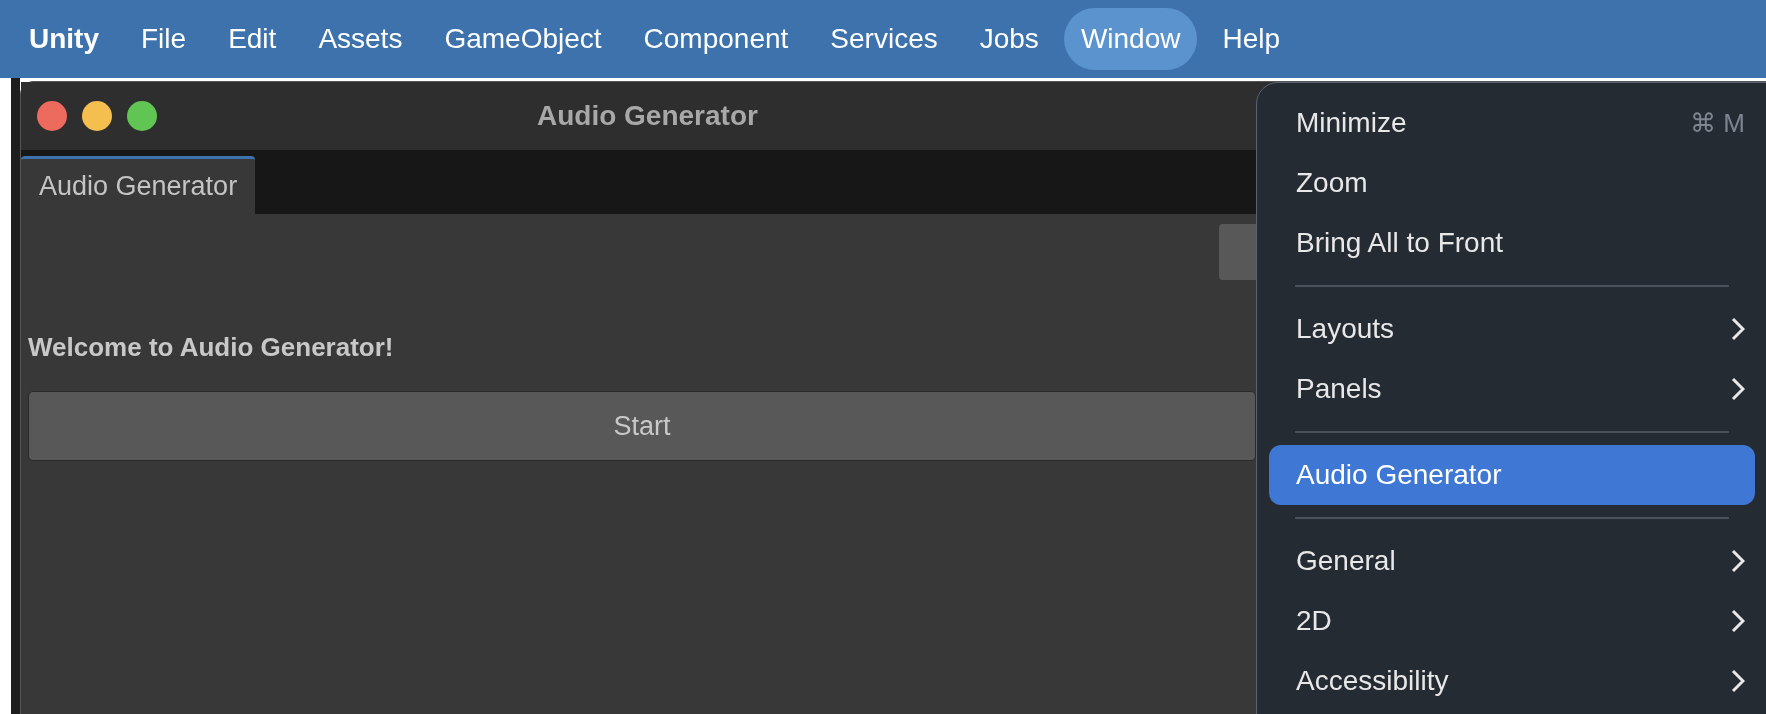  What do you see at coordinates (1512, 561) in the screenshot?
I see `menu-item: General` at bounding box center [1512, 561].